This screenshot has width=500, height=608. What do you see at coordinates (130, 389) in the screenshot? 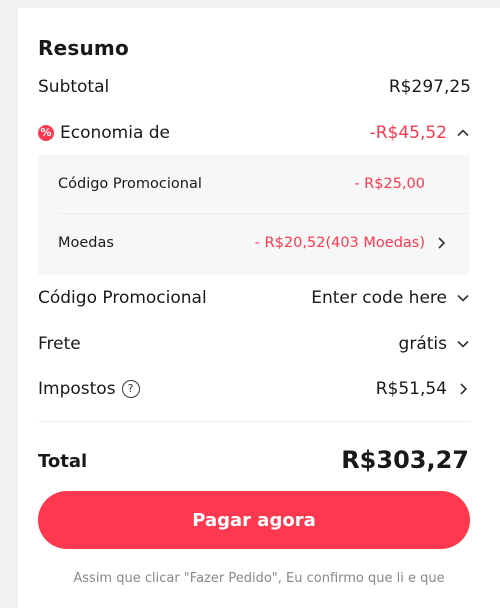
I see `help-icon: ?` at bounding box center [130, 389].